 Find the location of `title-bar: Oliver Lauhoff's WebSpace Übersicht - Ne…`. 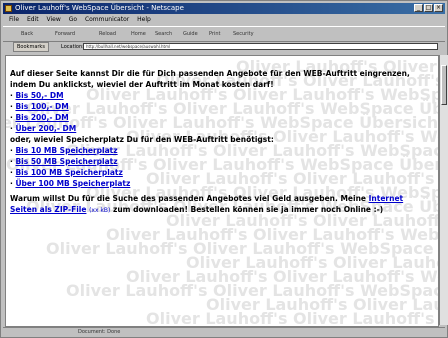

title-bar: Oliver Lauhoff's WebSpace Übersicht - Ne… is located at coordinates (224, 8).